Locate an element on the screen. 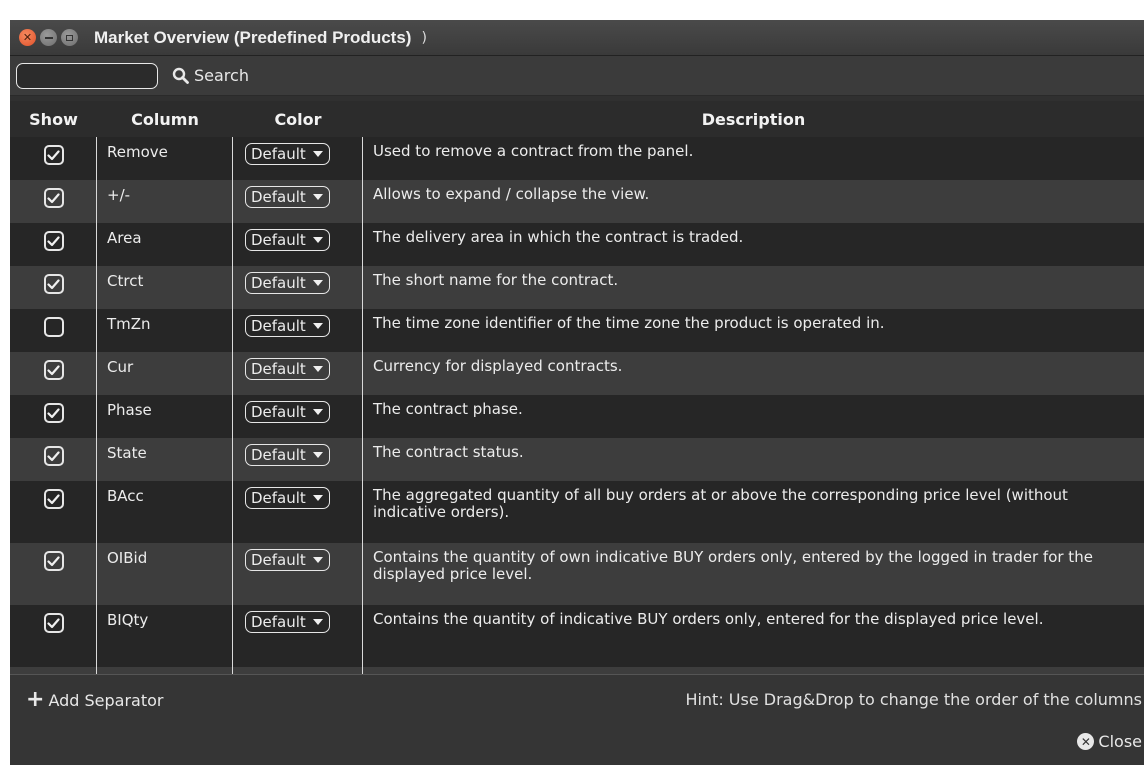 Image resolution: width=1144 pixels, height=765 pixels. close-button: ✕ Close is located at coordinates (1109, 741).